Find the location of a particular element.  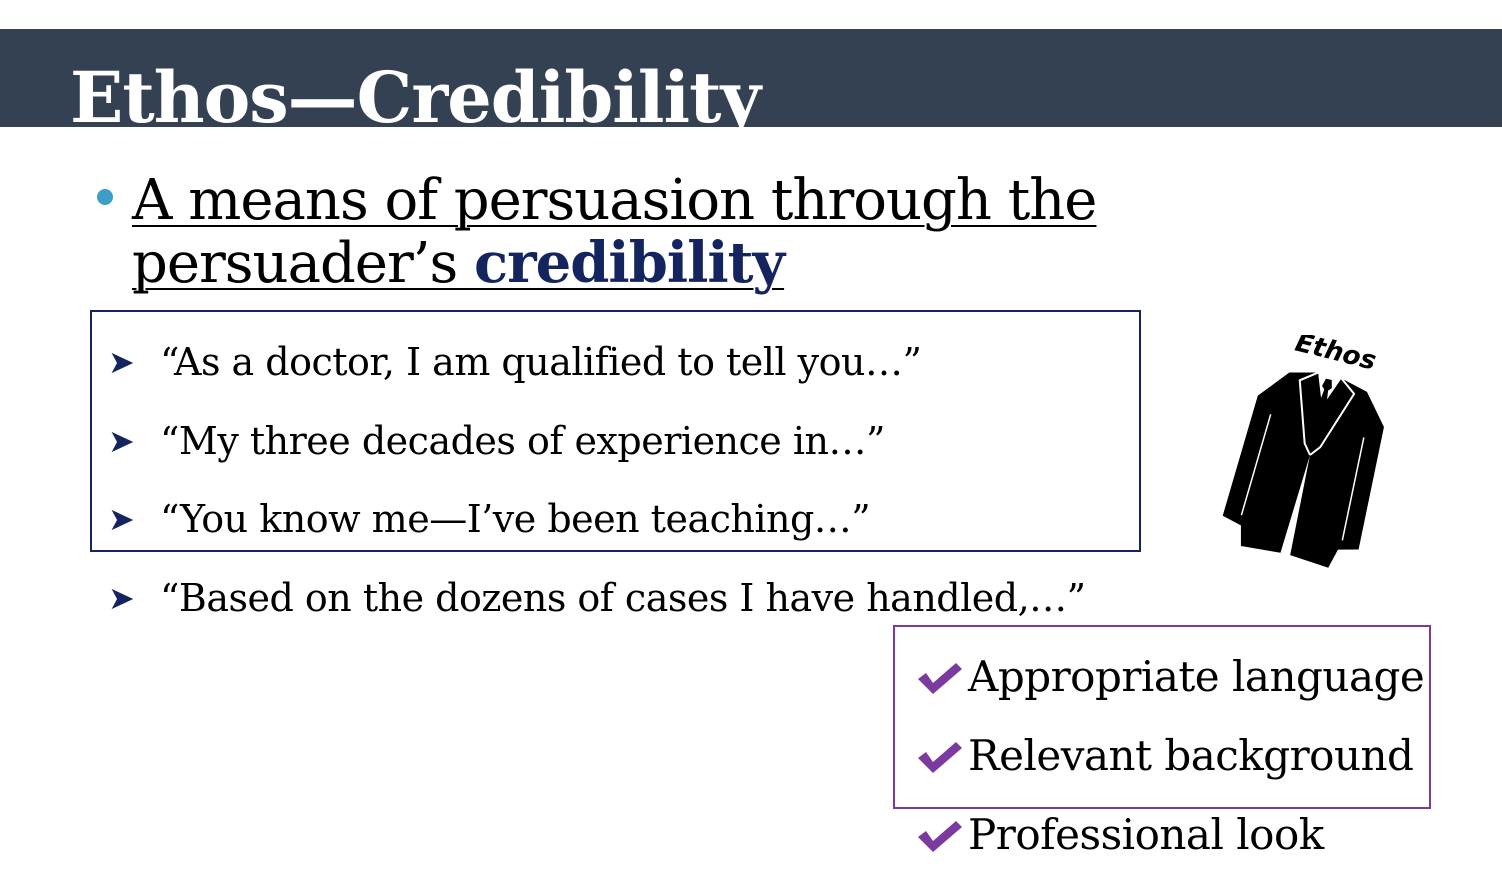

bullet-dot-icon is located at coordinates (105, 197).